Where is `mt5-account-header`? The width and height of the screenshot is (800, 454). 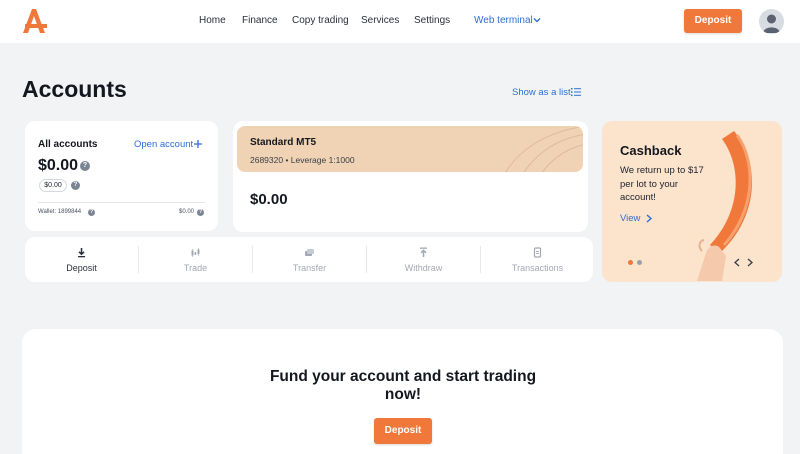
mt5-account-header is located at coordinates (410, 149).